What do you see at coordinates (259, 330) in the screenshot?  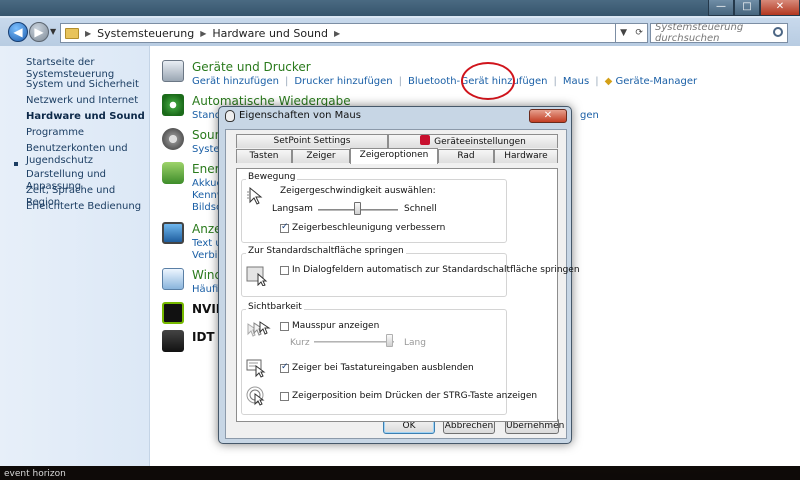 I see `pointer-trail-icon` at bounding box center [259, 330].